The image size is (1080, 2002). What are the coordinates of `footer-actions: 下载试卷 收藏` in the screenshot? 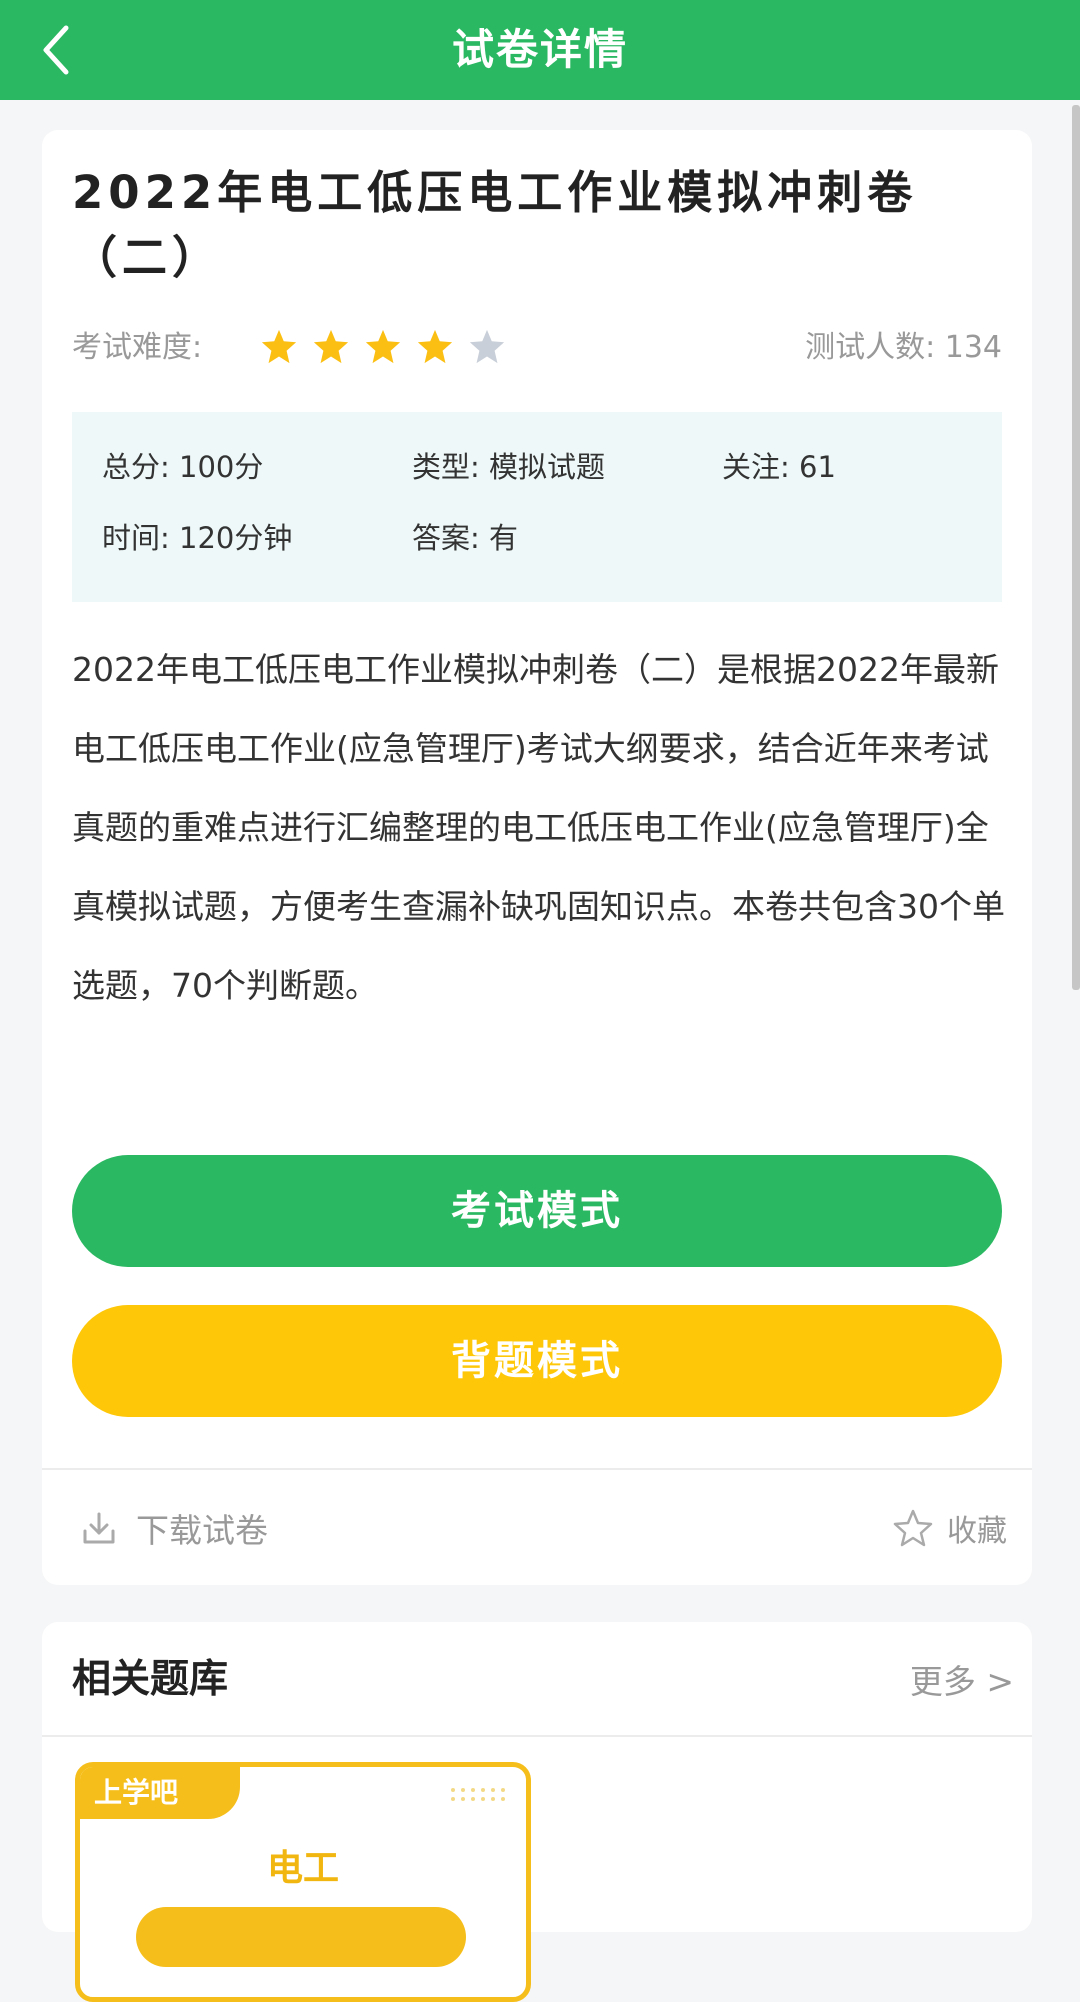 It's located at (537, 1527).